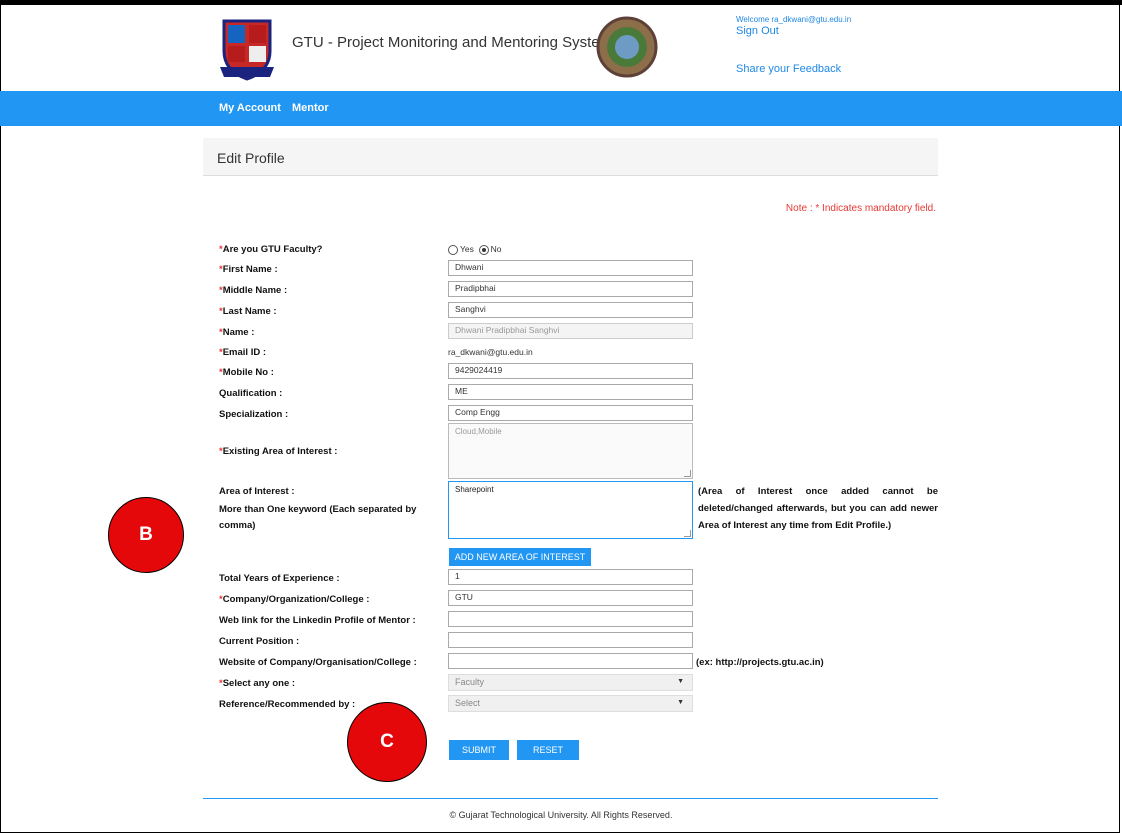  Describe the element at coordinates (570, 289) in the screenshot. I see `middle-name-input: Pradipbhai` at that location.